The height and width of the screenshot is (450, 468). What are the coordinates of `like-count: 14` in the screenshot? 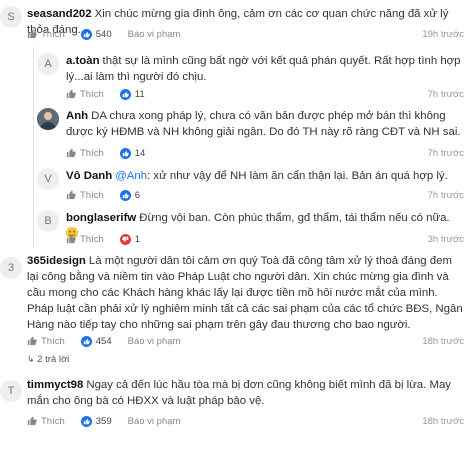 It's located at (132, 153).